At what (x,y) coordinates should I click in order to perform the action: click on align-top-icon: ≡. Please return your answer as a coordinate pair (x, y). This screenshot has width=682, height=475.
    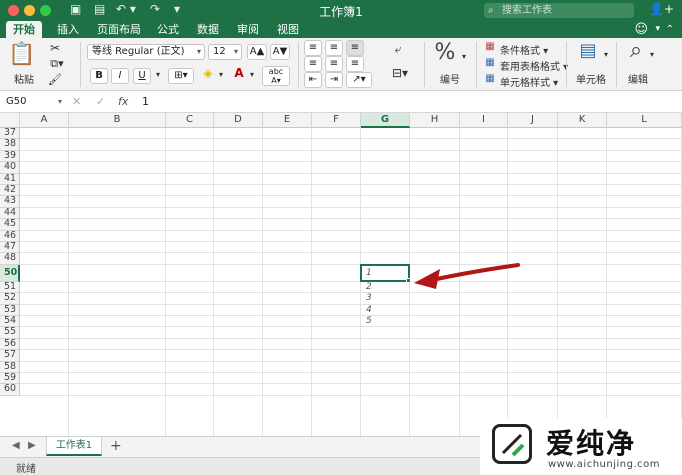
    Looking at the image, I should click on (313, 48).